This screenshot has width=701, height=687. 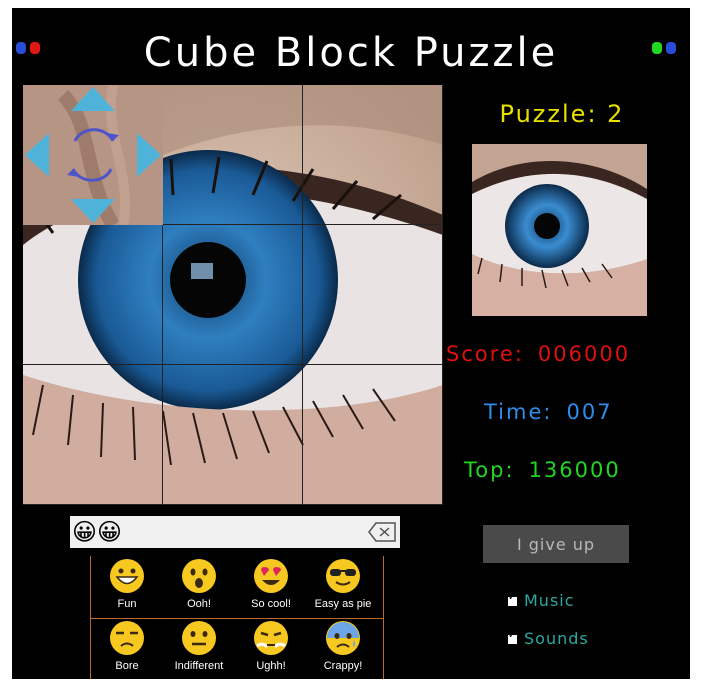 I want to click on reaction-label: Fun, so click(x=127, y=604).